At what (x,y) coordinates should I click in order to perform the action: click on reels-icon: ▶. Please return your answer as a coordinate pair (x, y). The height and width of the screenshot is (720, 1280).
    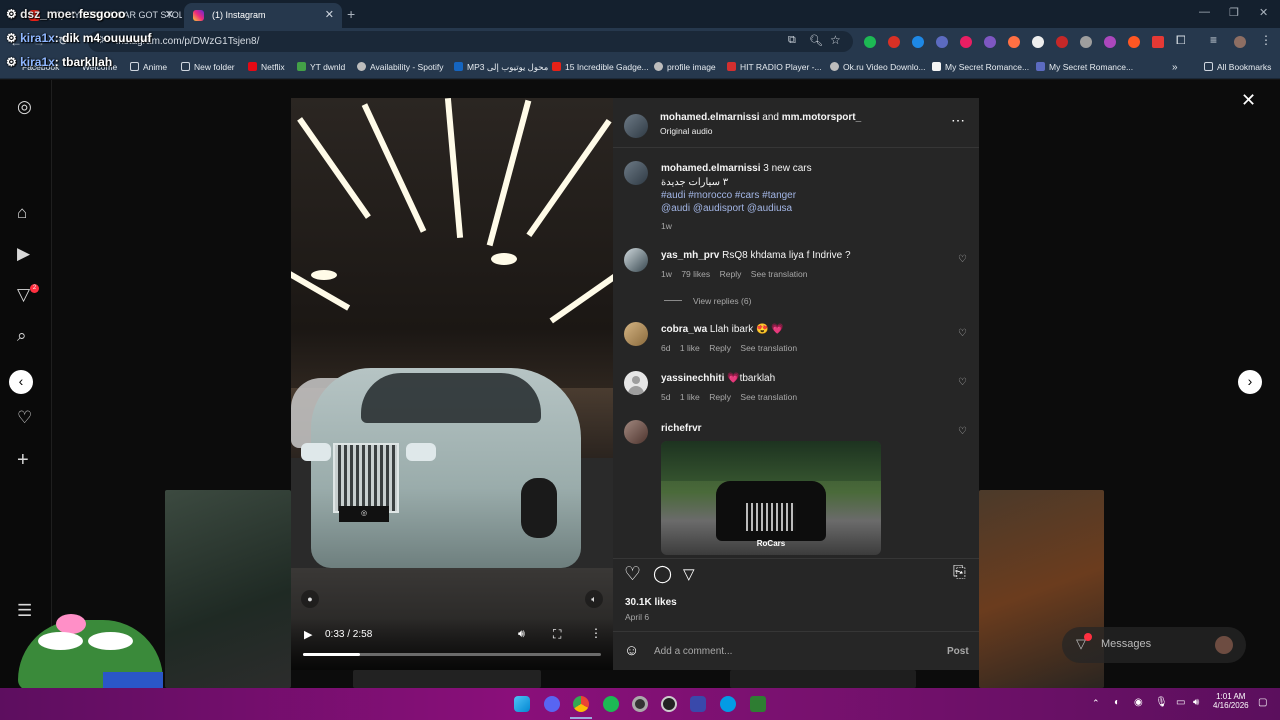
    Looking at the image, I should click on (23, 254).